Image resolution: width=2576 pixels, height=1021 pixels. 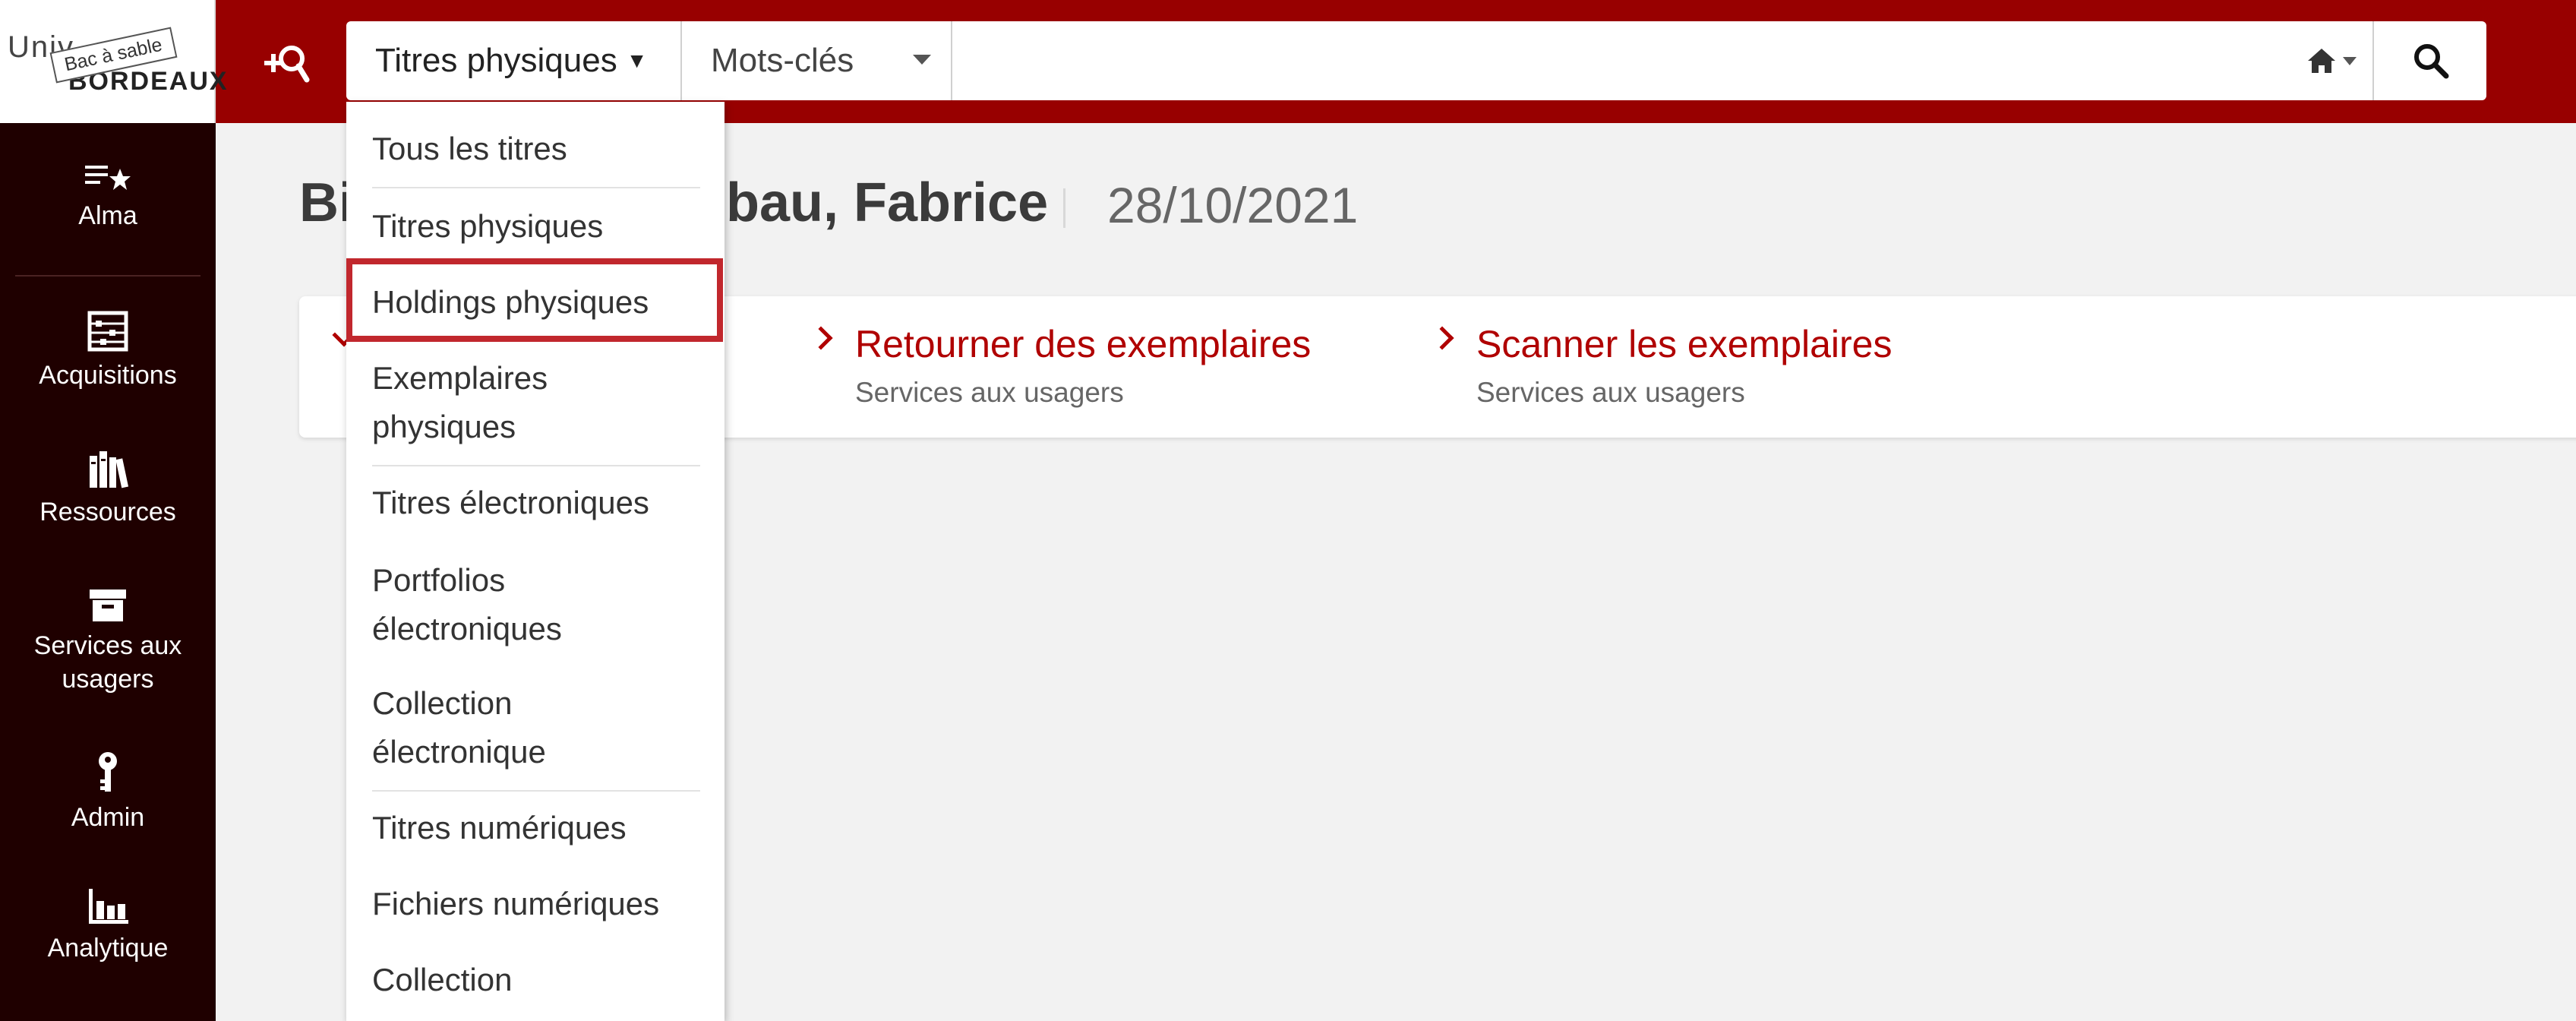 What do you see at coordinates (107, 215) in the screenshot?
I see `sidebar-item-label: Alma` at bounding box center [107, 215].